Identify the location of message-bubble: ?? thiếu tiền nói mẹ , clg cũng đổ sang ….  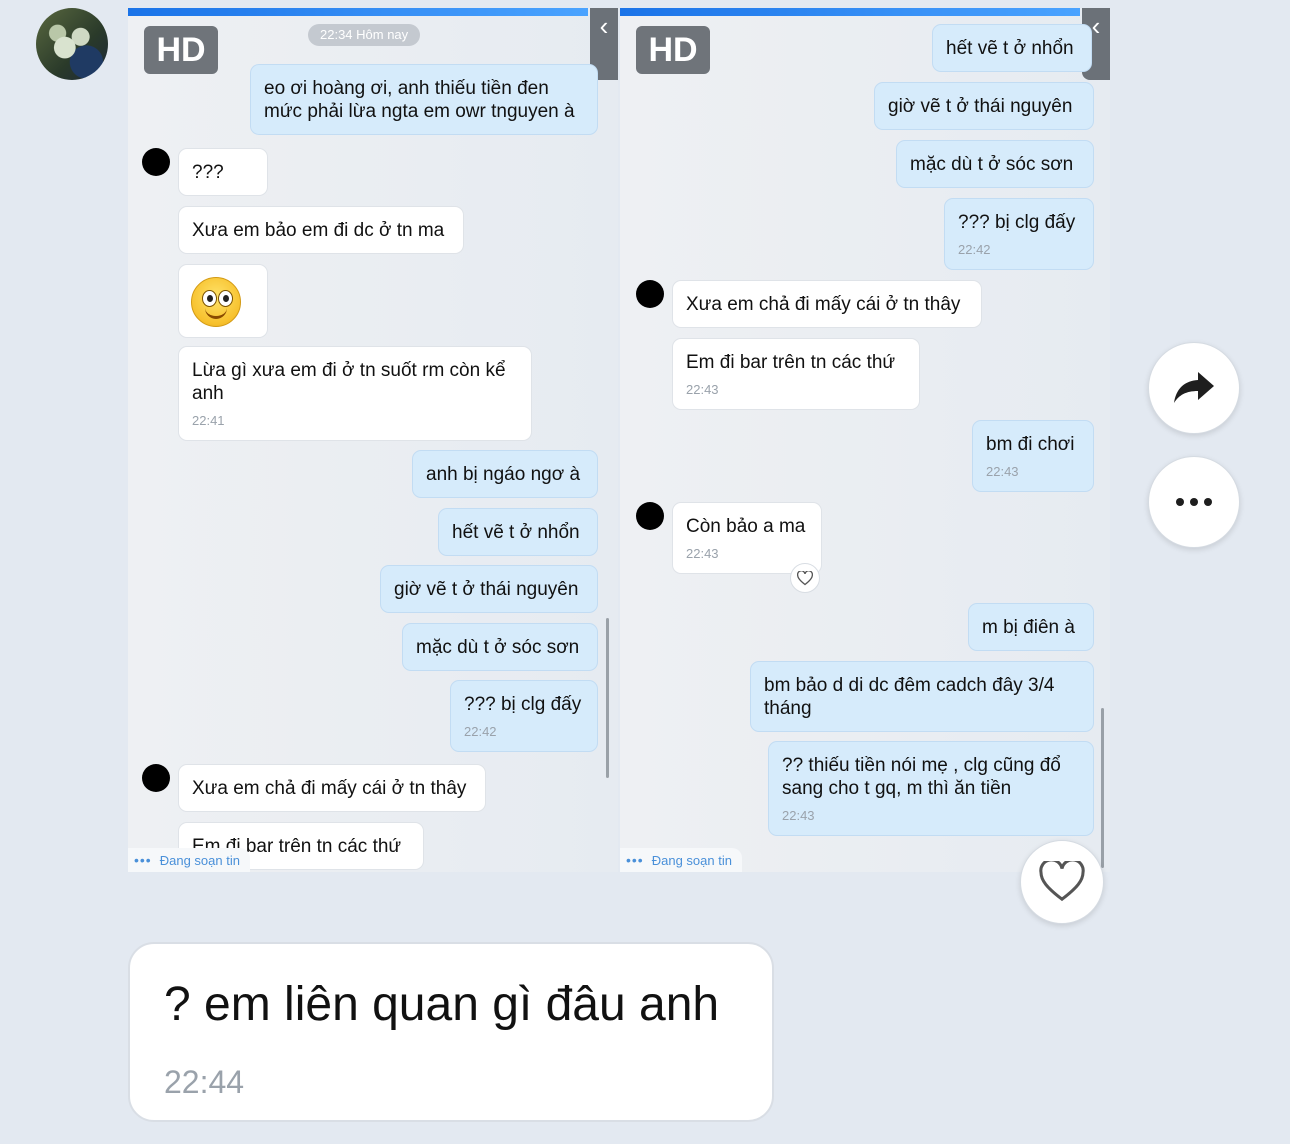
(931, 788).